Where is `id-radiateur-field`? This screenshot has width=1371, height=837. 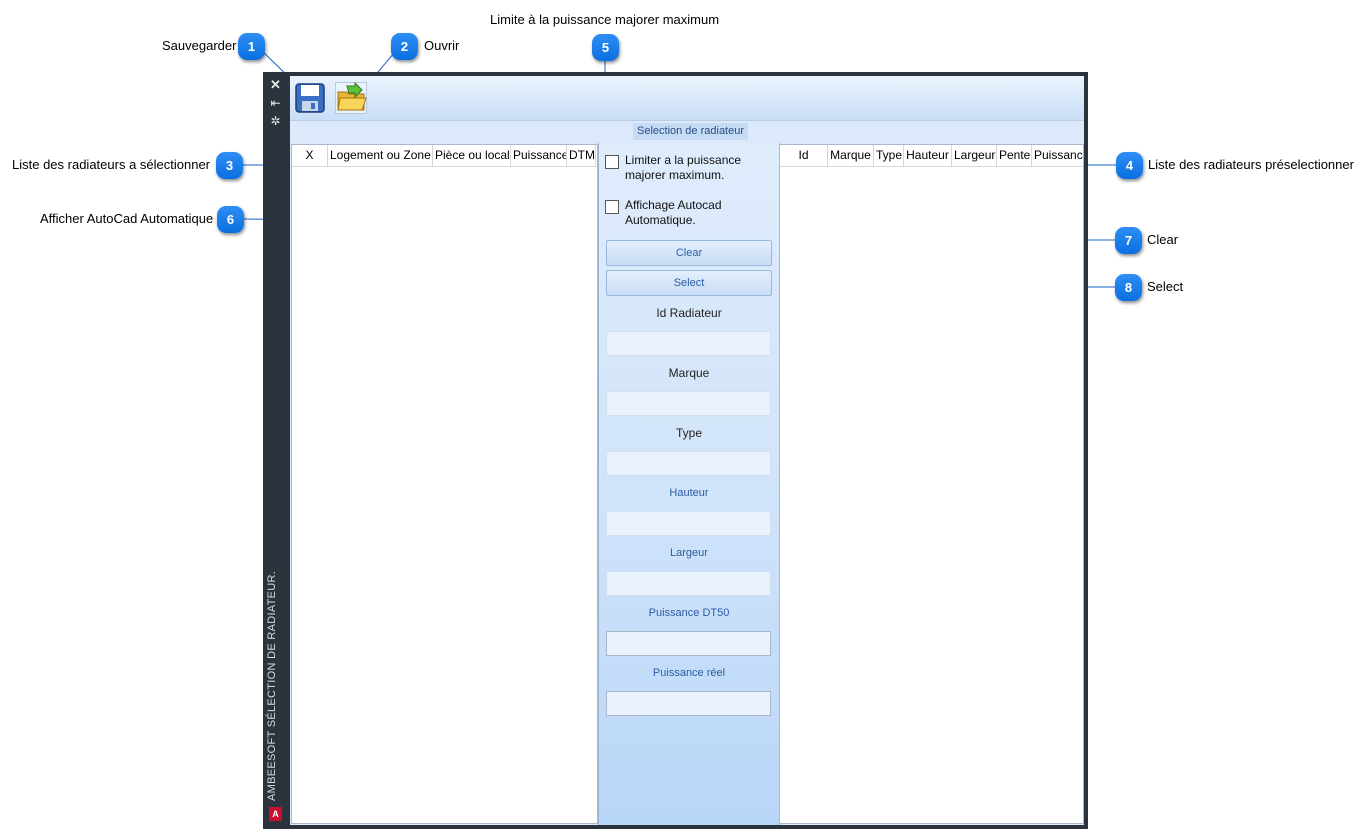 id-radiateur-field is located at coordinates (688, 343).